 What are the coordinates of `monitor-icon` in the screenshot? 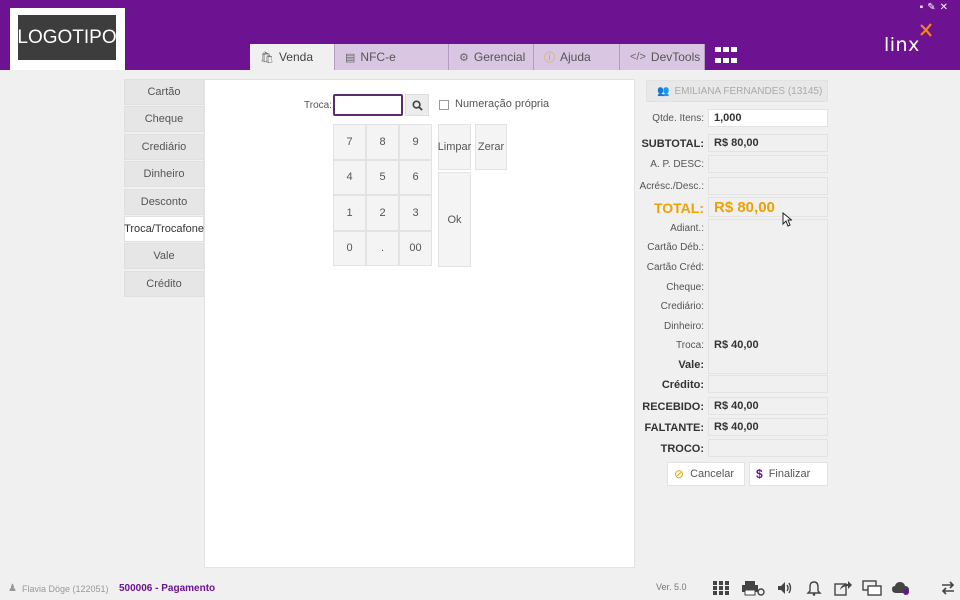 It's located at (872, 588).